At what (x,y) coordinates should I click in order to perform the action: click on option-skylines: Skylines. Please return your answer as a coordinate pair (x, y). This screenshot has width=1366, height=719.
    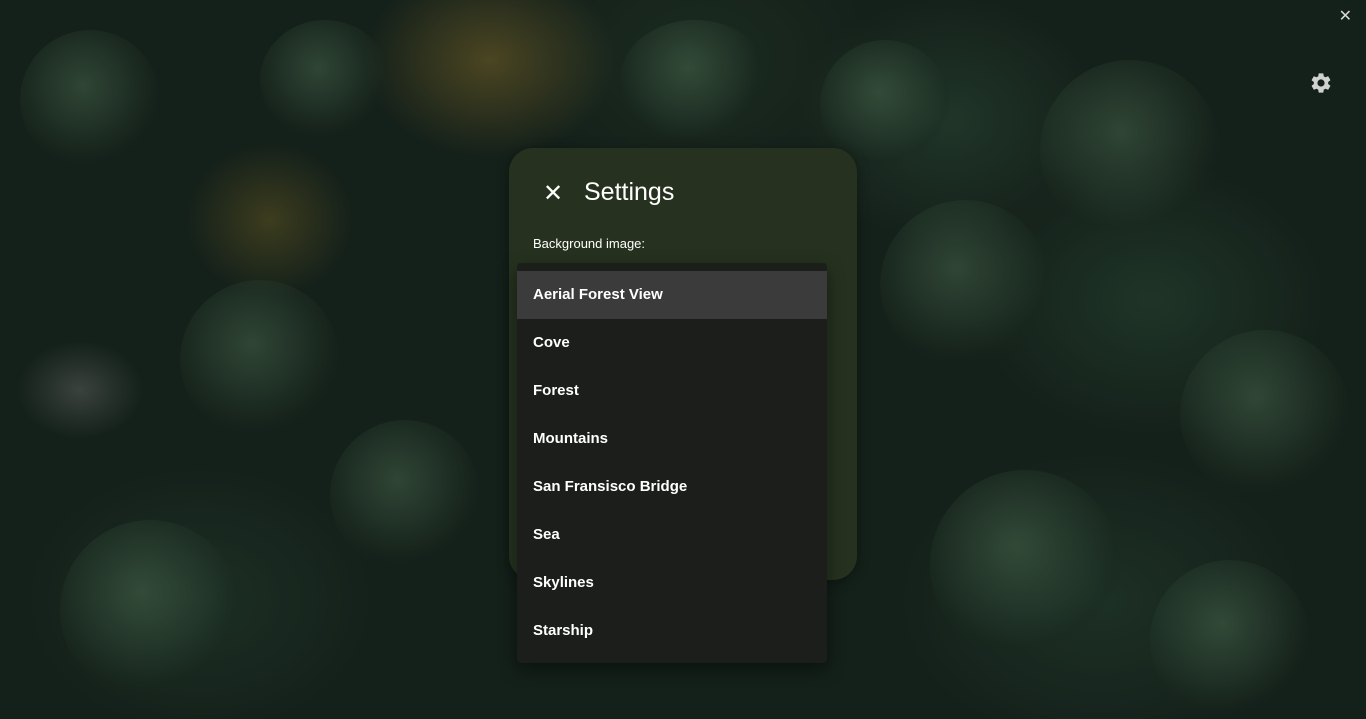
    Looking at the image, I should click on (672, 583).